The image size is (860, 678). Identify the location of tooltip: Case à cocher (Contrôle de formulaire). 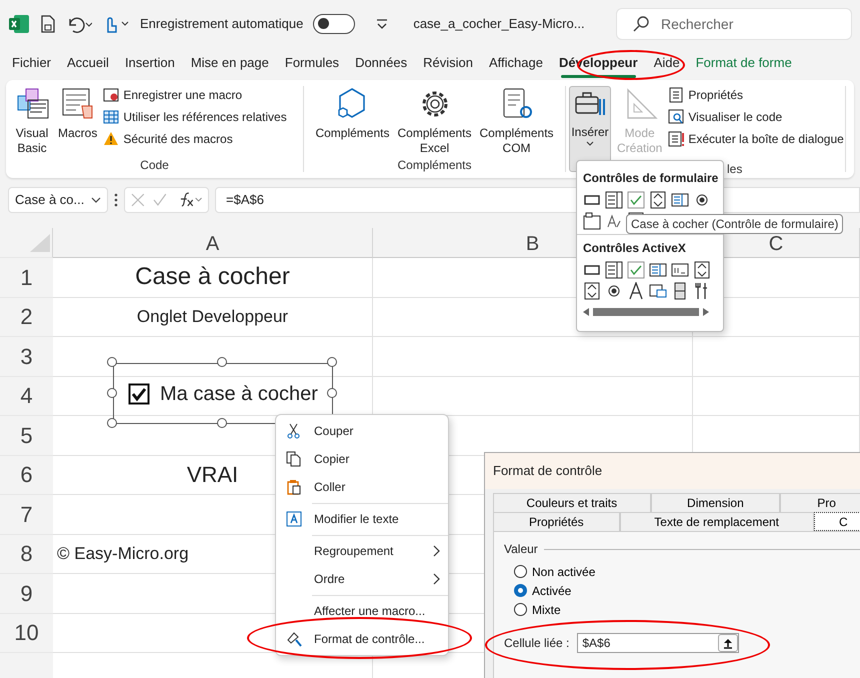
(735, 224).